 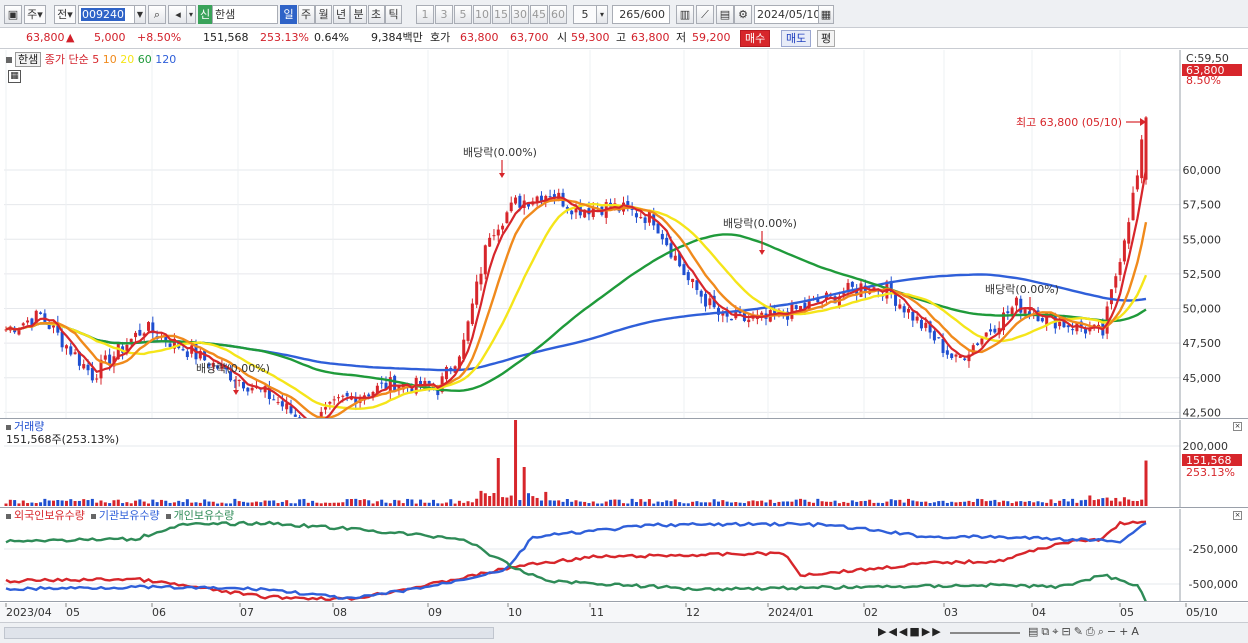 I want to click on minus-icon: −, so click(x=1113, y=631).